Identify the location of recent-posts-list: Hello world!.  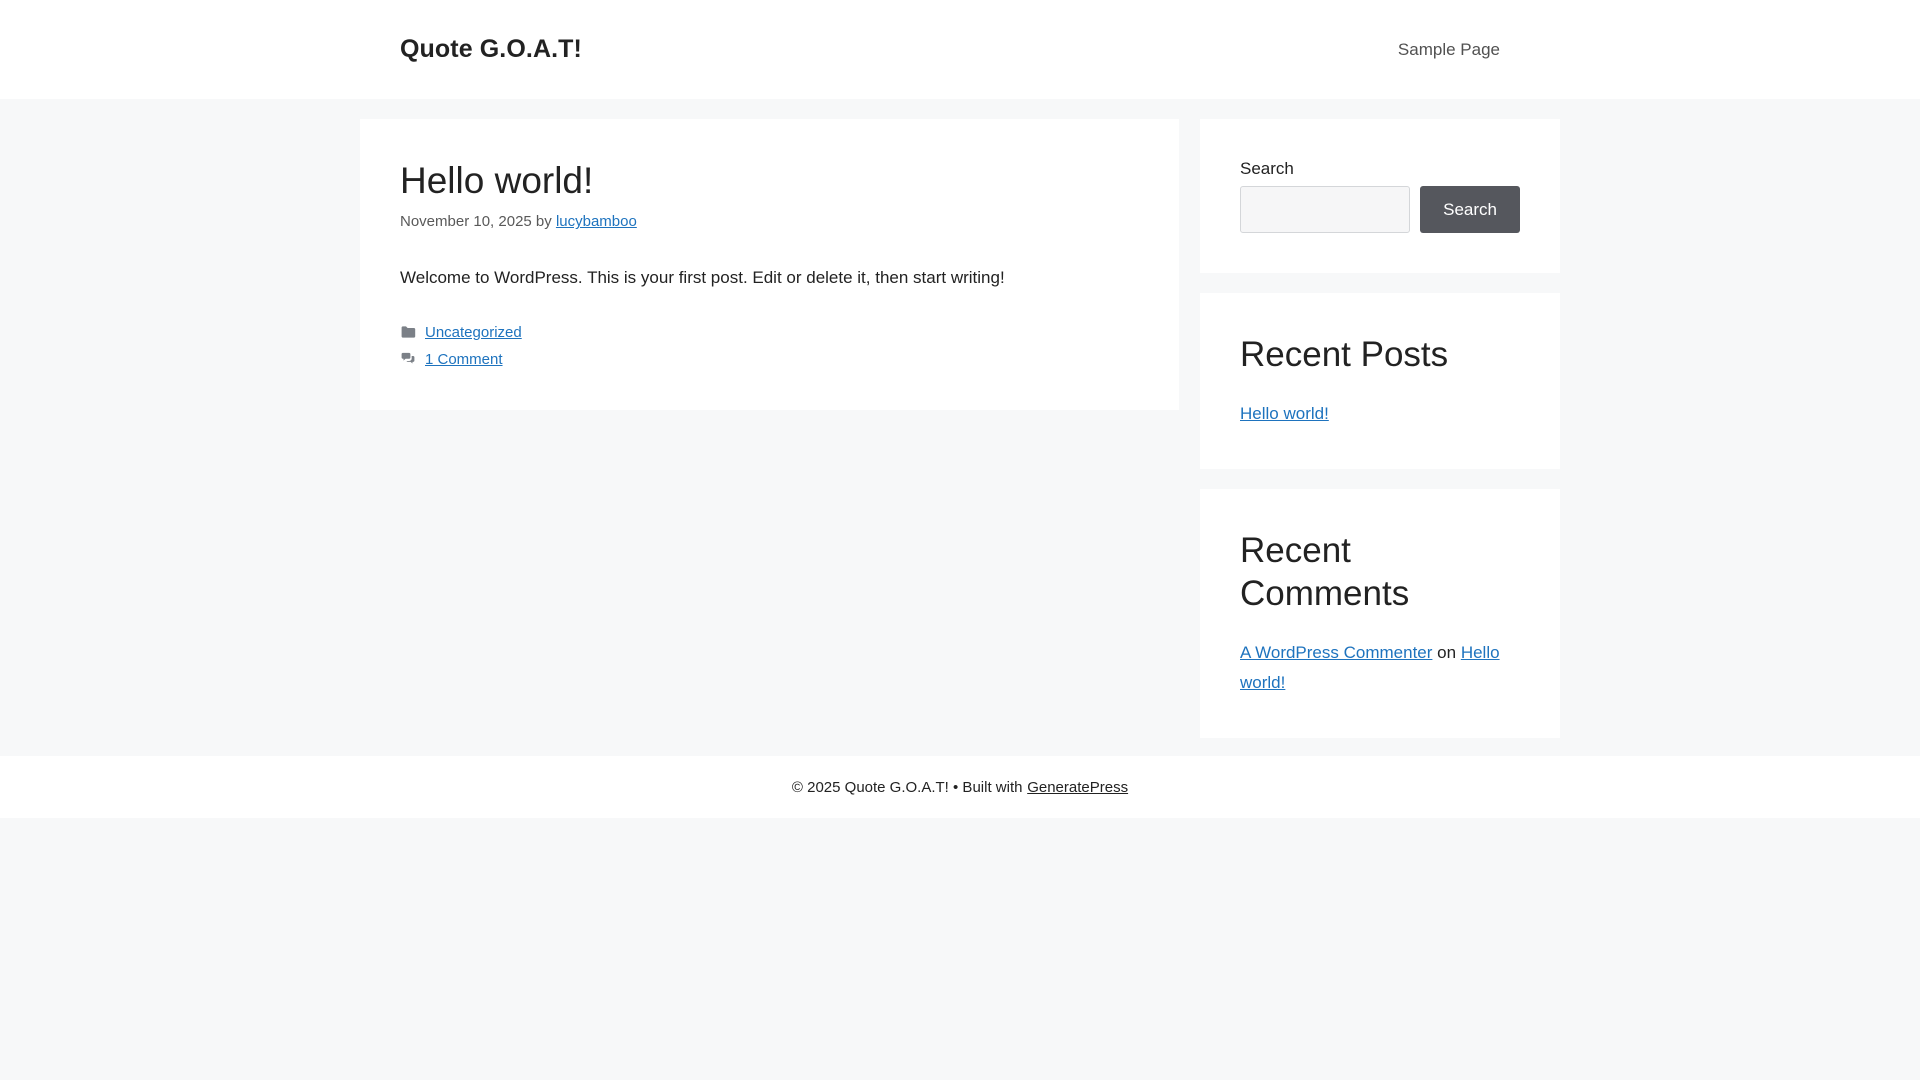
(1380, 414).